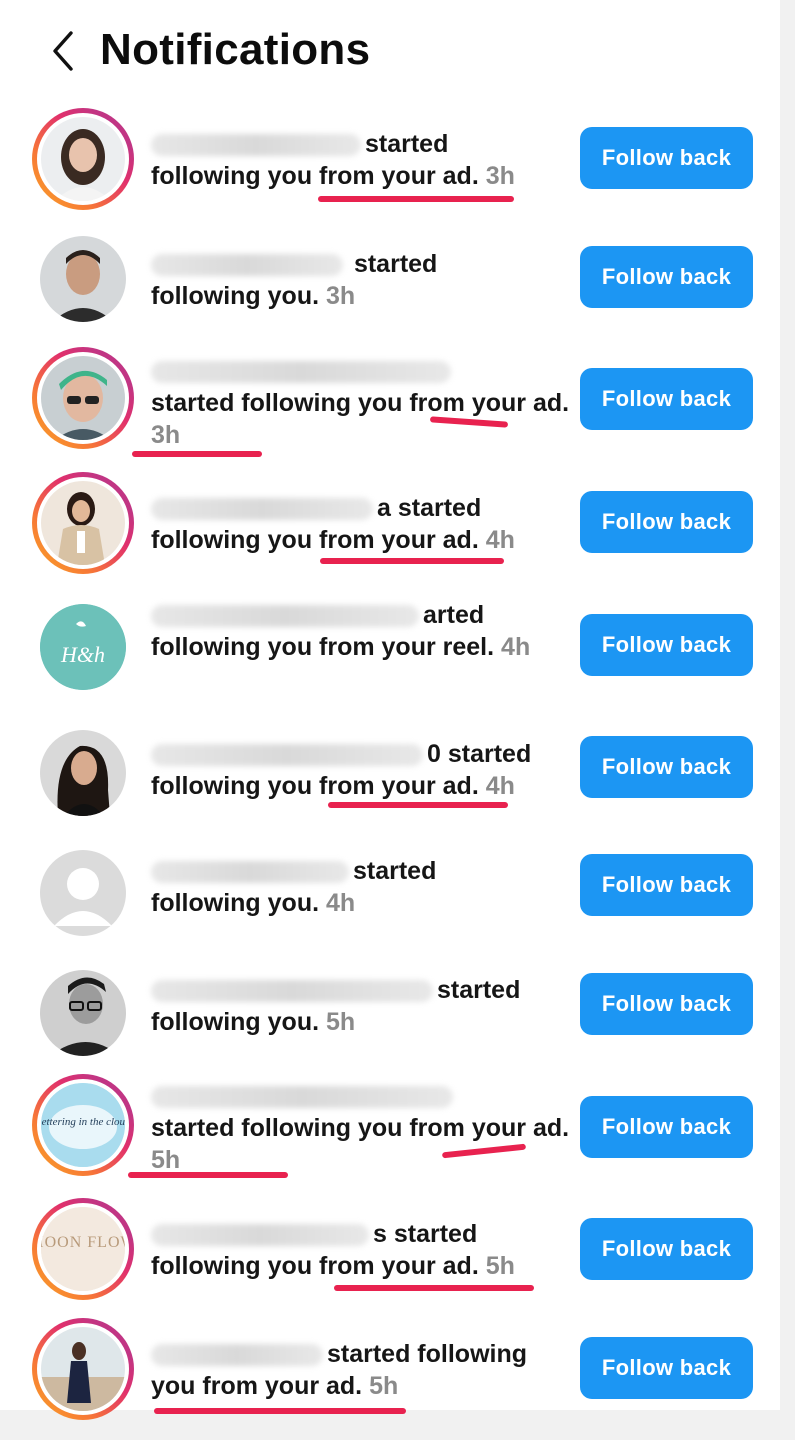 This screenshot has width=795, height=1440. I want to click on back-button, so click(65, 51).